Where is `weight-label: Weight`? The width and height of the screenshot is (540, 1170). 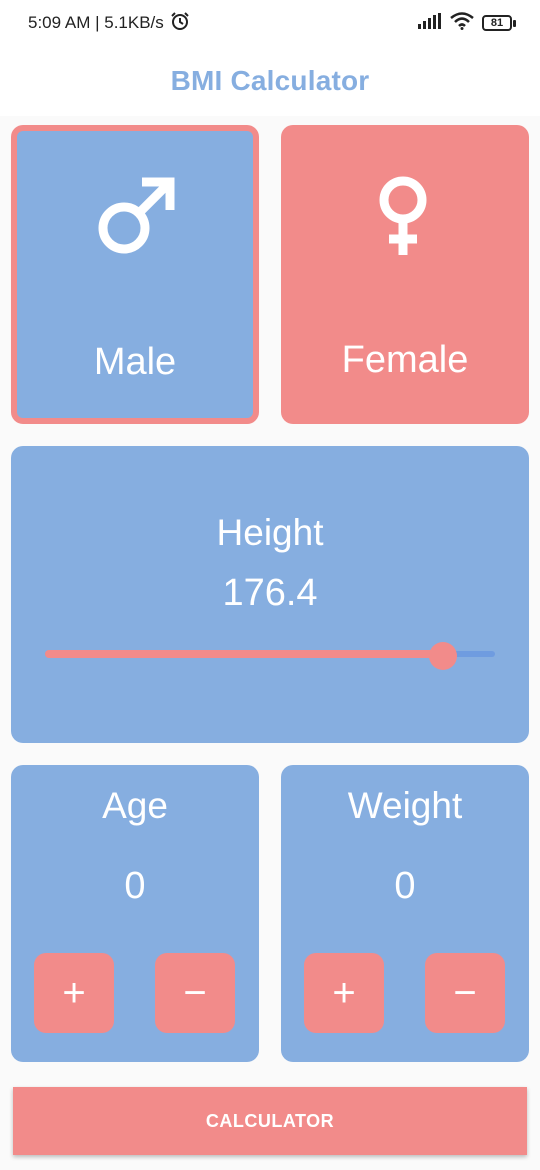
weight-label: Weight is located at coordinates (405, 805).